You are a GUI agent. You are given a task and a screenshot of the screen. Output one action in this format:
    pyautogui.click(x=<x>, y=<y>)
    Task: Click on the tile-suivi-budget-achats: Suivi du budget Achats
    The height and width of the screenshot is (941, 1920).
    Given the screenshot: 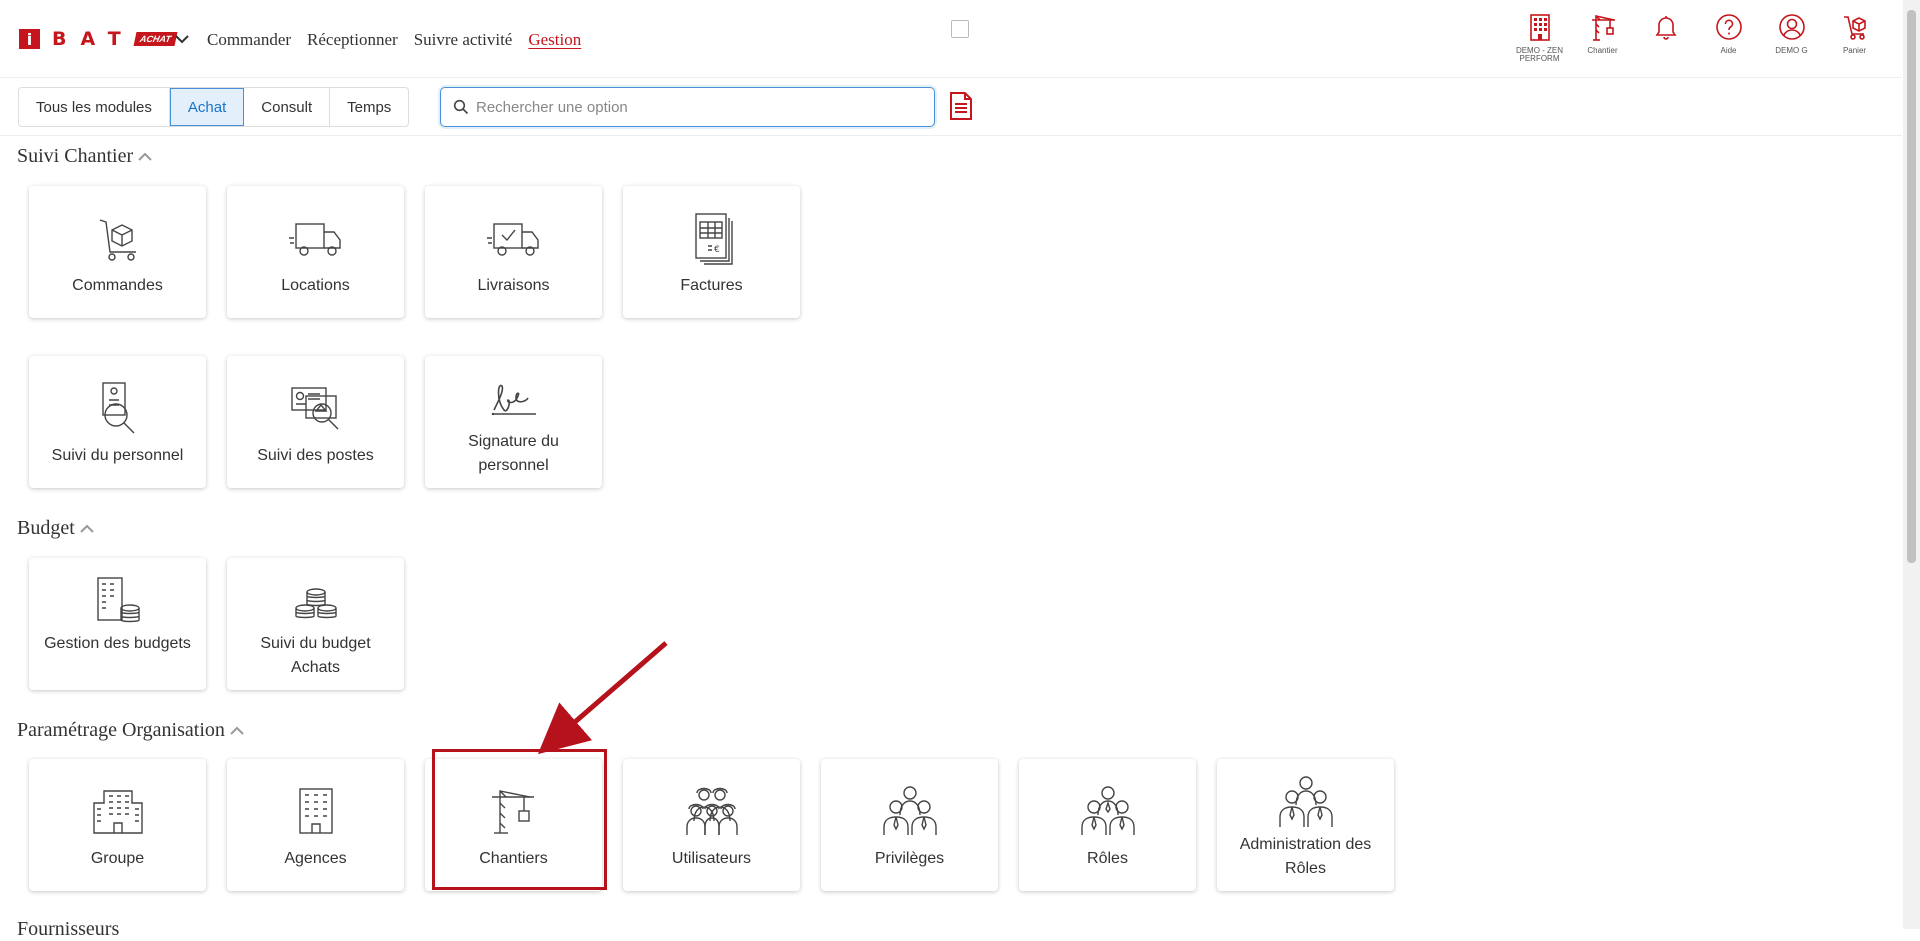 What is the action you would take?
    pyautogui.click(x=315, y=624)
    